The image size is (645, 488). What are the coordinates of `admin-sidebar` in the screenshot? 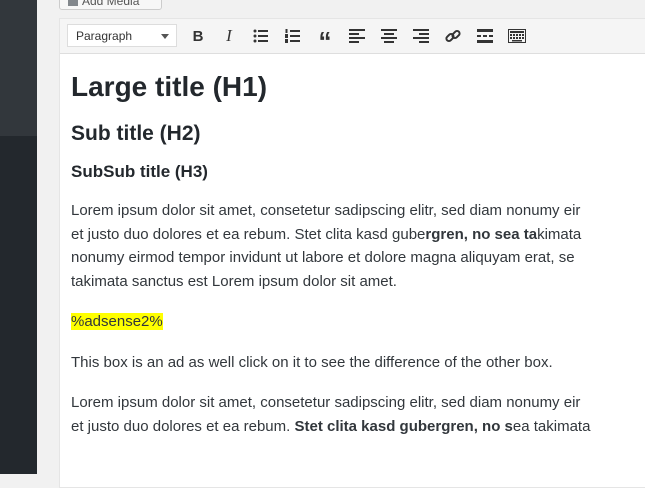 It's located at (18, 237).